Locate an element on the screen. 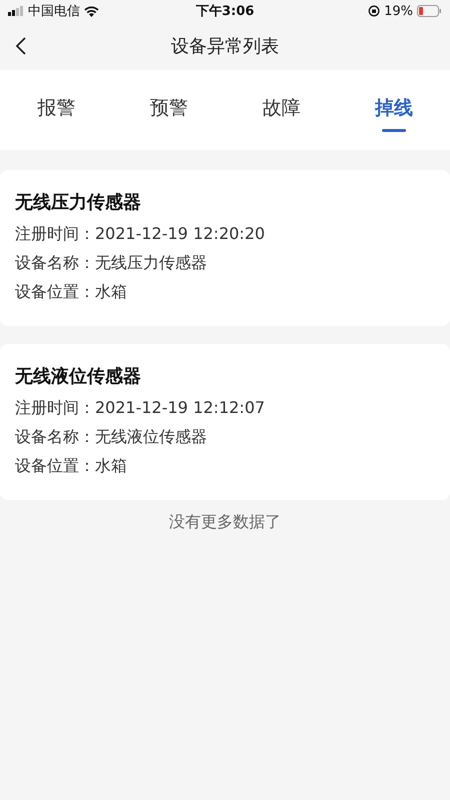 This screenshot has width=450, height=800. tab: 报警 is located at coordinates (56, 107).